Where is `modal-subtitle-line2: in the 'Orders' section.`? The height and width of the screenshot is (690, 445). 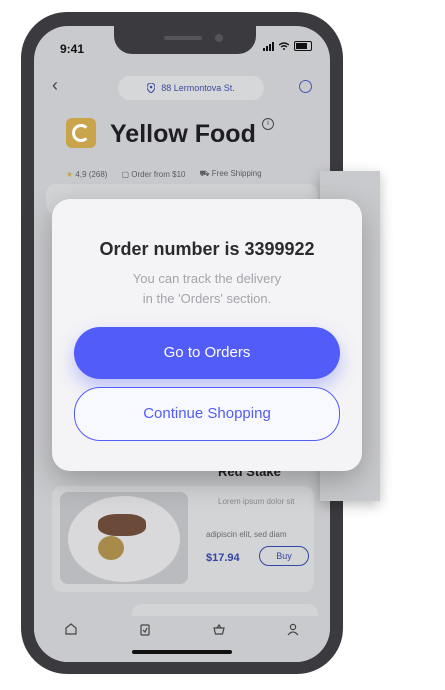 modal-subtitle-line2: in the 'Orders' section. is located at coordinates (207, 298).